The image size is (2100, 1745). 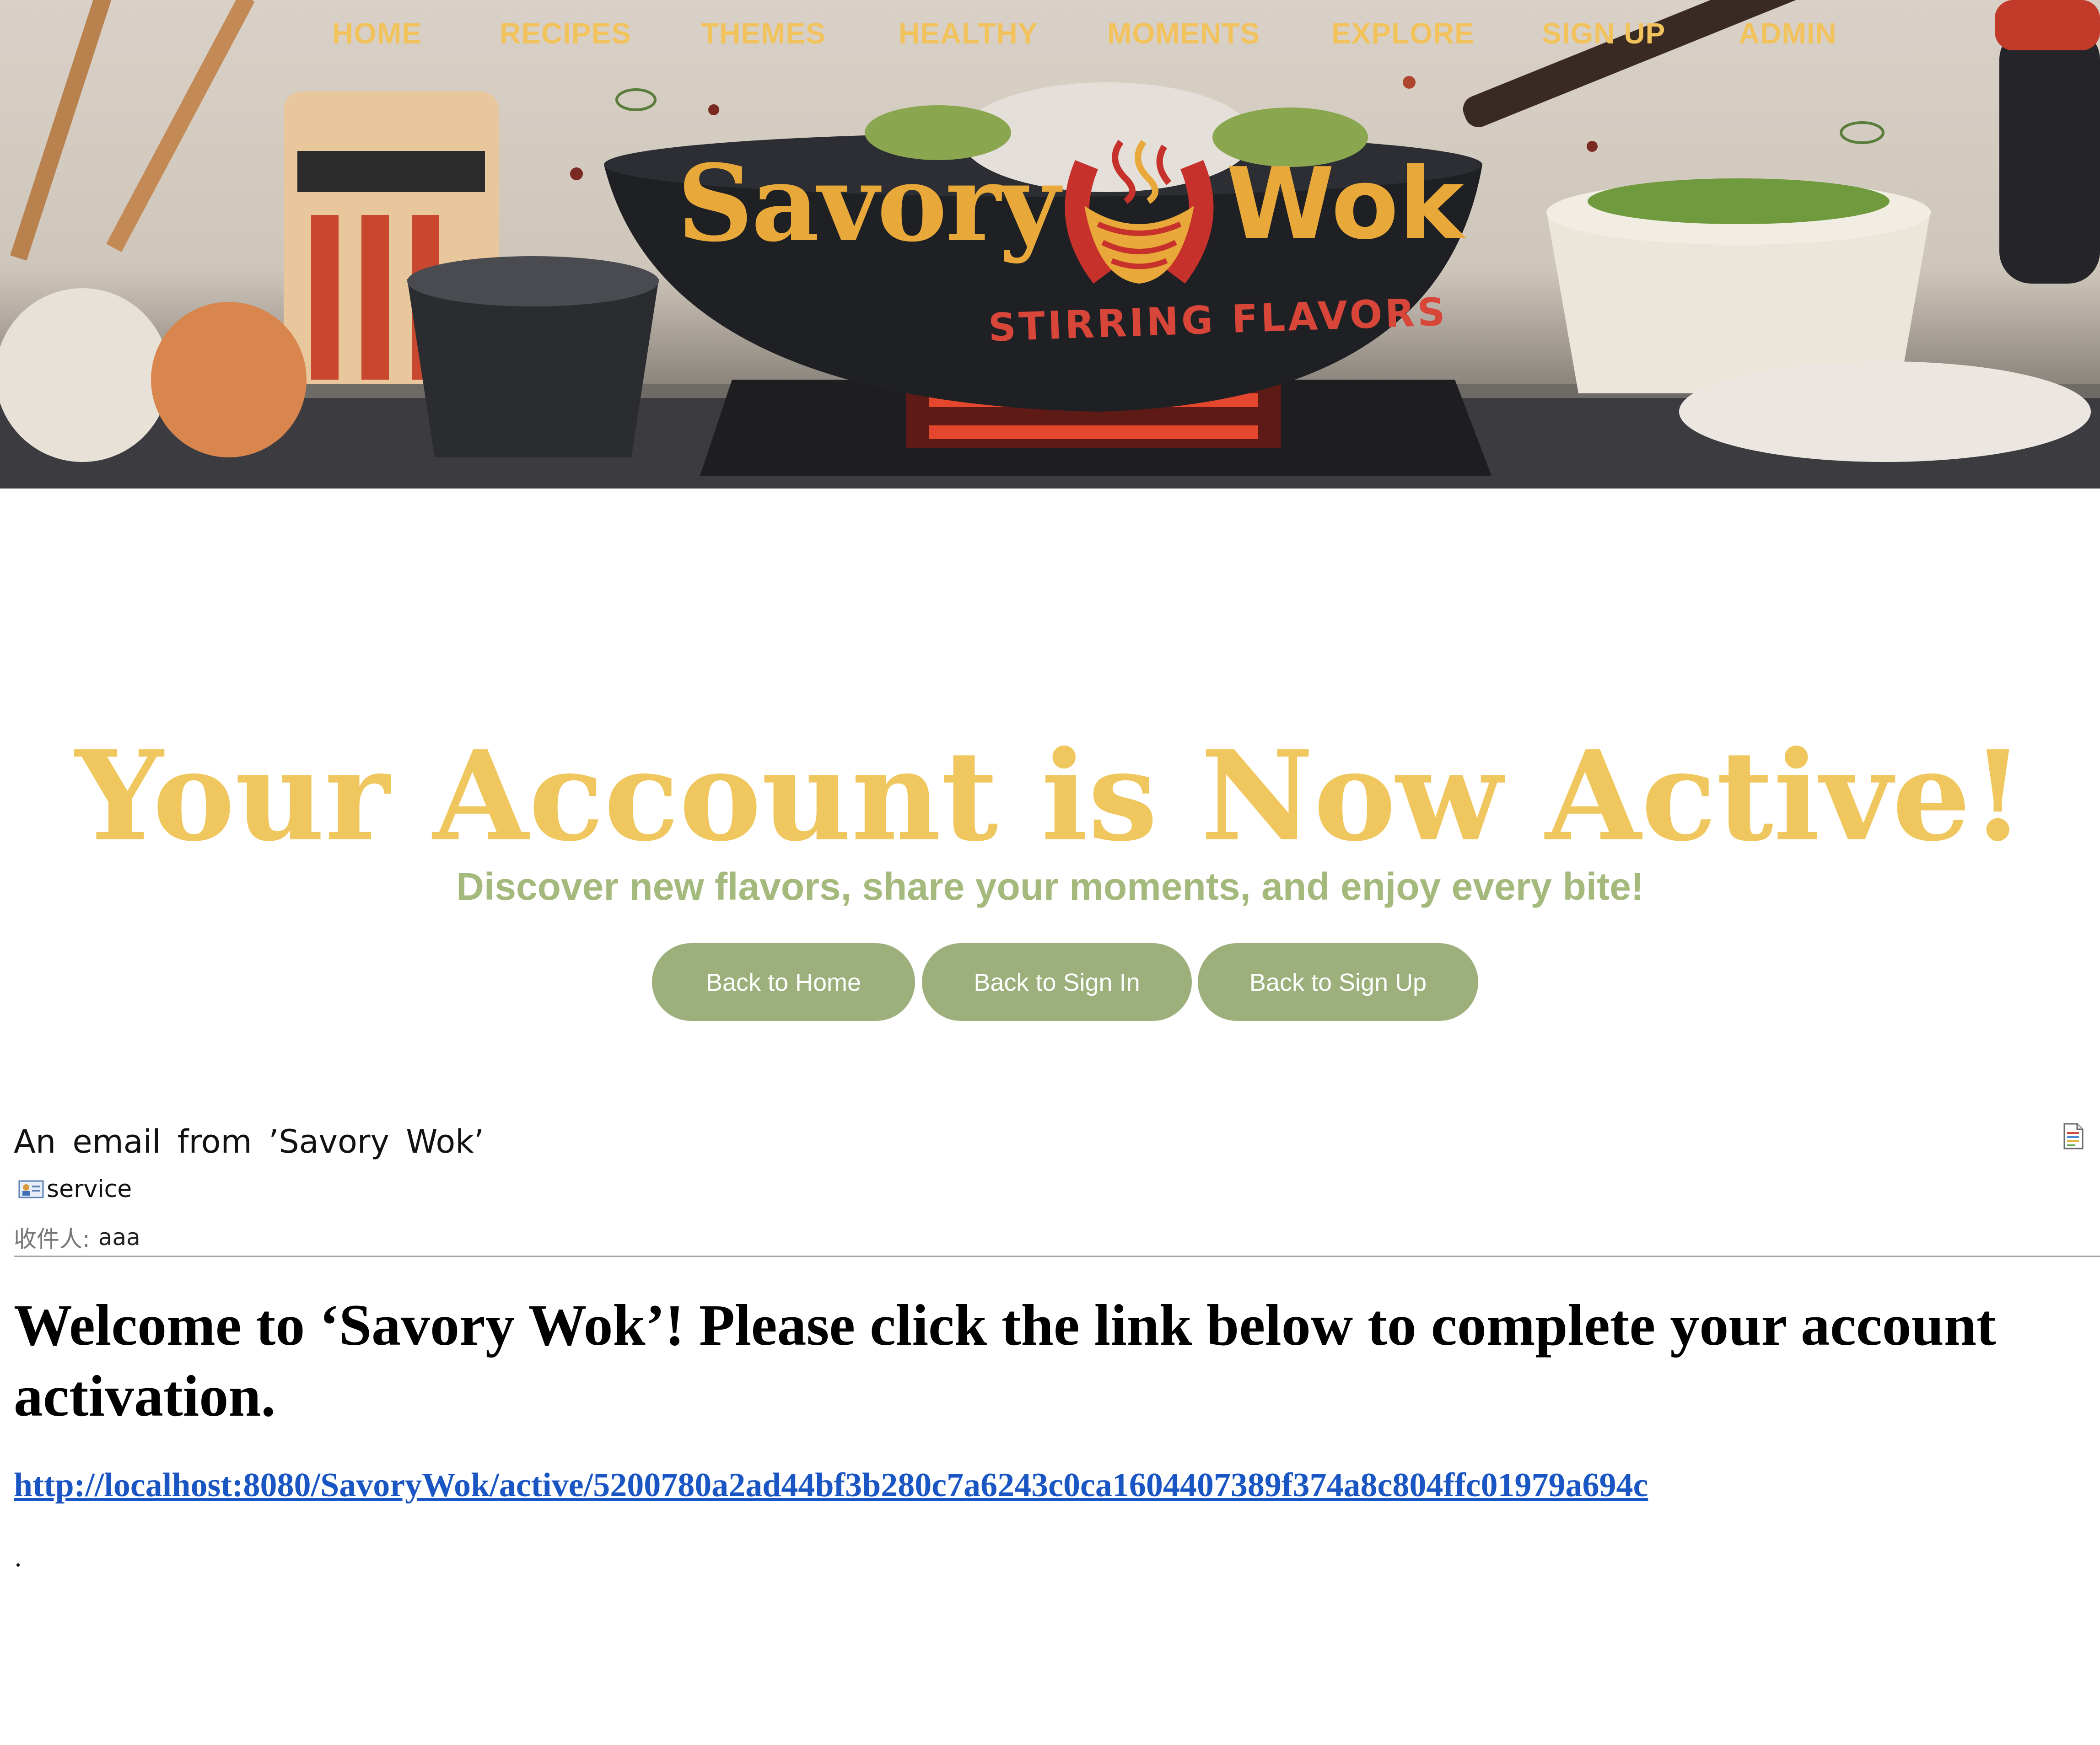 What do you see at coordinates (1050, 796) in the screenshot?
I see `page-title: Your Account is Now Active!` at bounding box center [1050, 796].